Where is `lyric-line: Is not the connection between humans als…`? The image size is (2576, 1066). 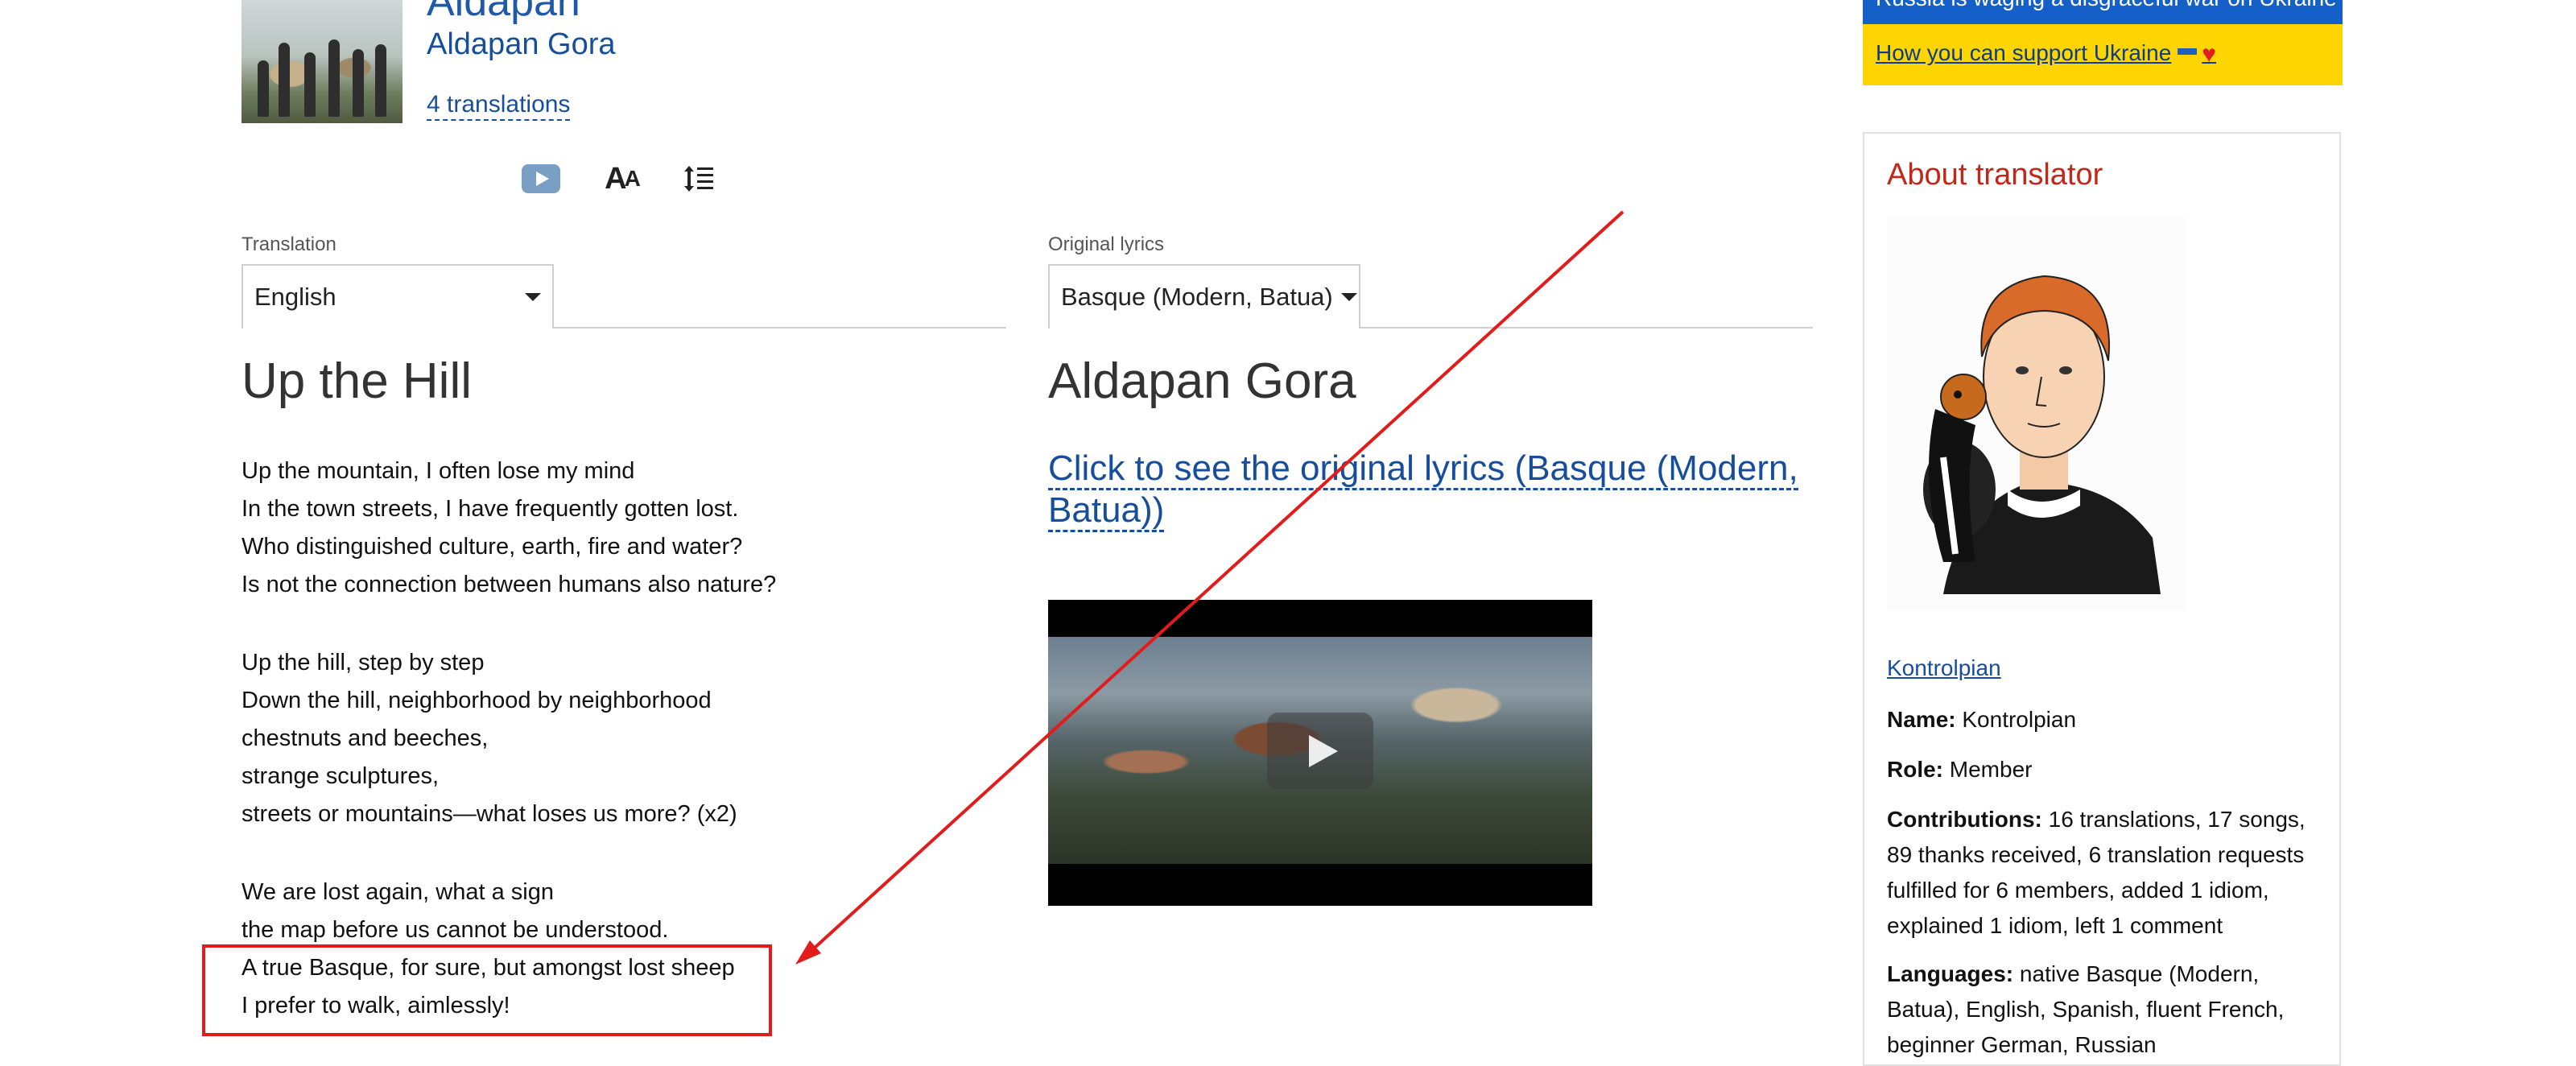
lyric-line: Is not the connection between humans als… is located at coordinates (509, 584).